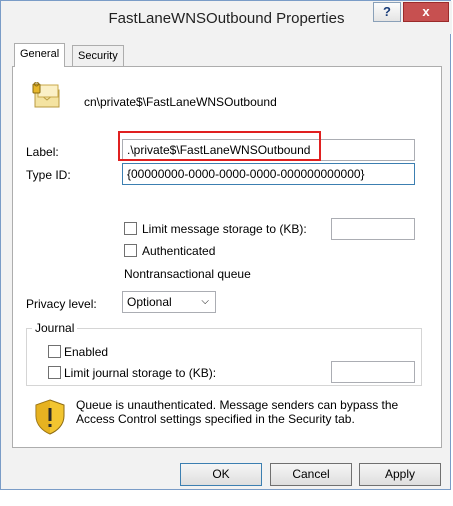  What do you see at coordinates (55, 328) in the screenshot?
I see `journal-group-title: Journal` at bounding box center [55, 328].